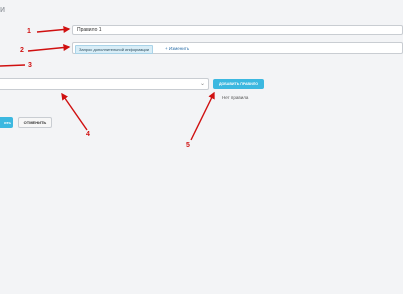  I want to click on cancel-button: ОТМЕНИТЬ, so click(35, 122).